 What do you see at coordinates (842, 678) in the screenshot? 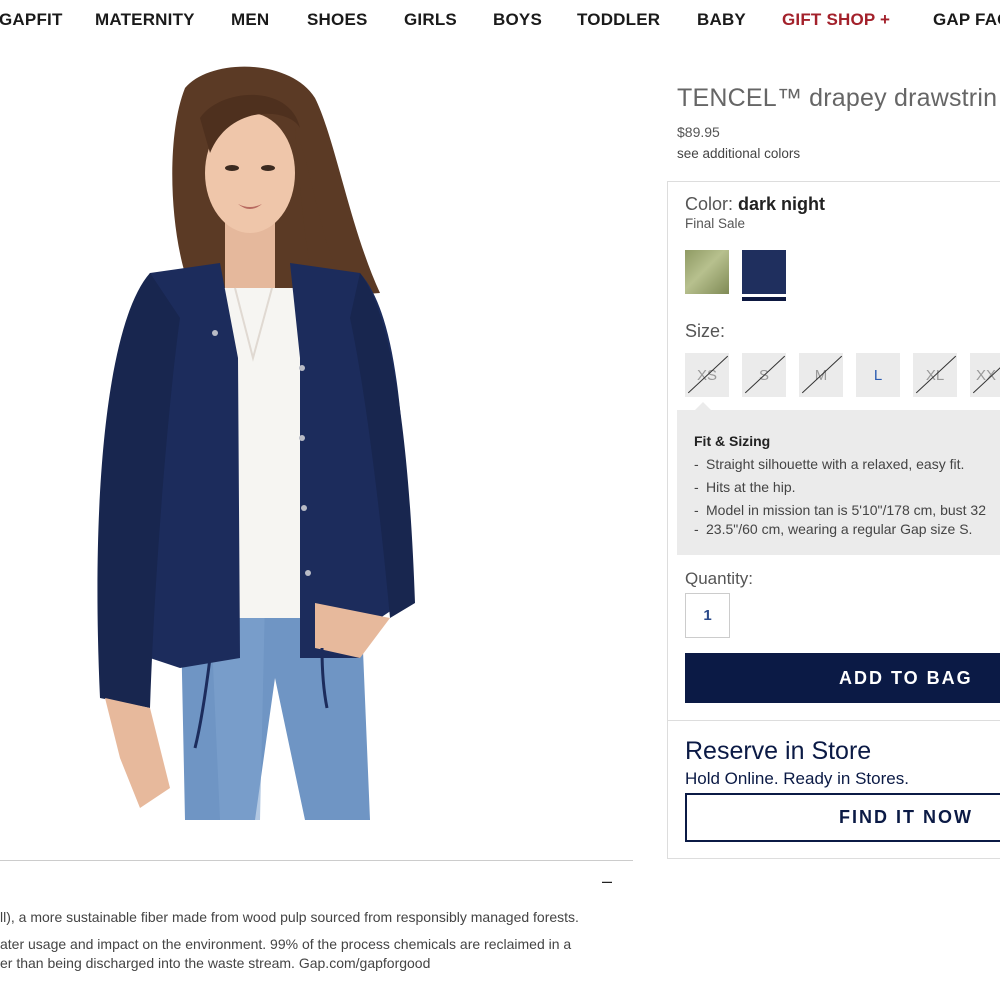
I see `add-to-bag-button: ADD TO BAG` at bounding box center [842, 678].